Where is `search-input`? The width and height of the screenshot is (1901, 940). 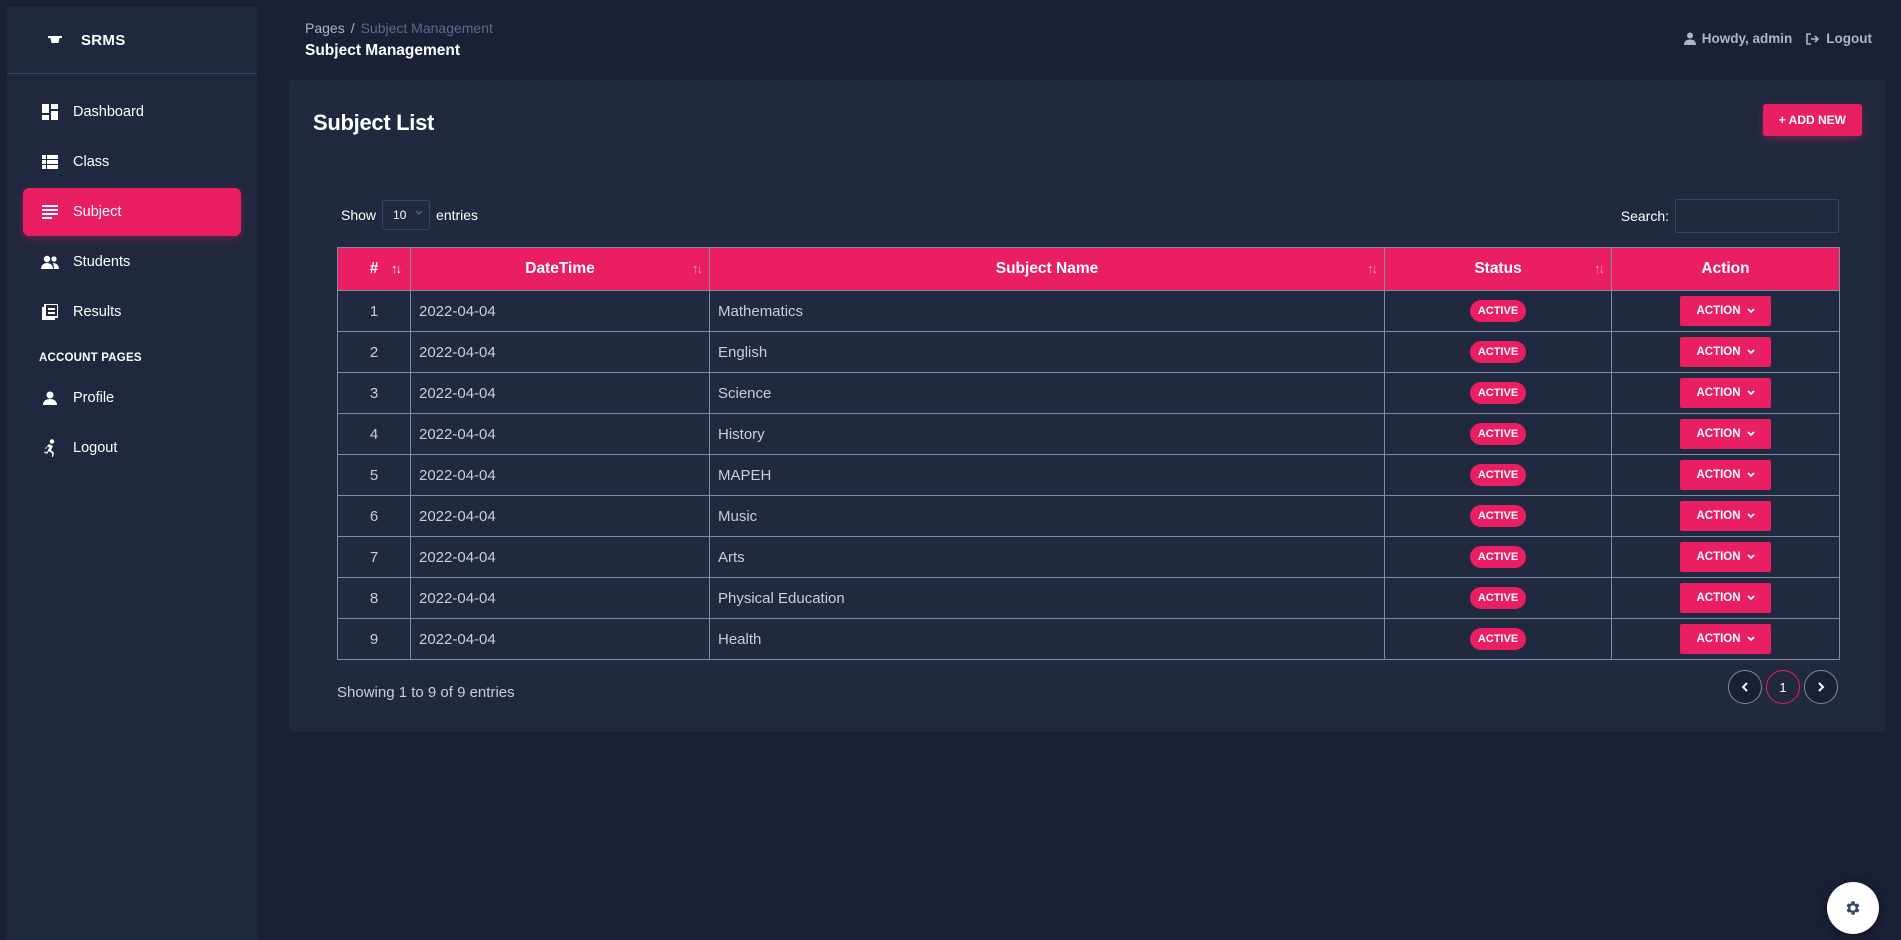
search-input is located at coordinates (1757, 216).